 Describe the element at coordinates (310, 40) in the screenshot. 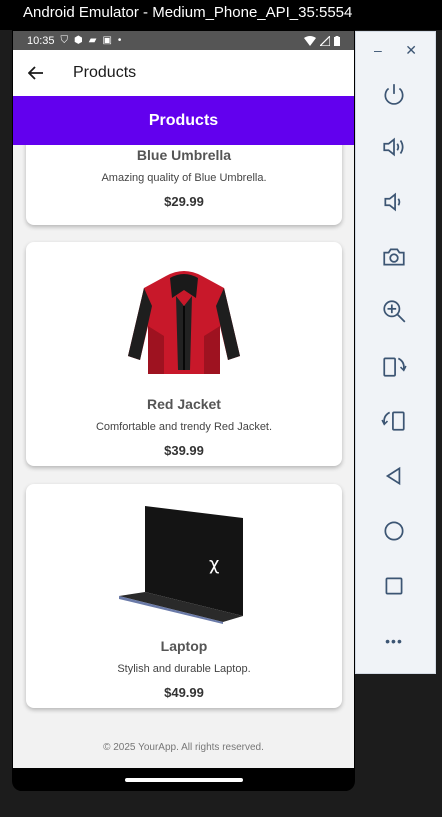

I see `wifi-icon` at that location.